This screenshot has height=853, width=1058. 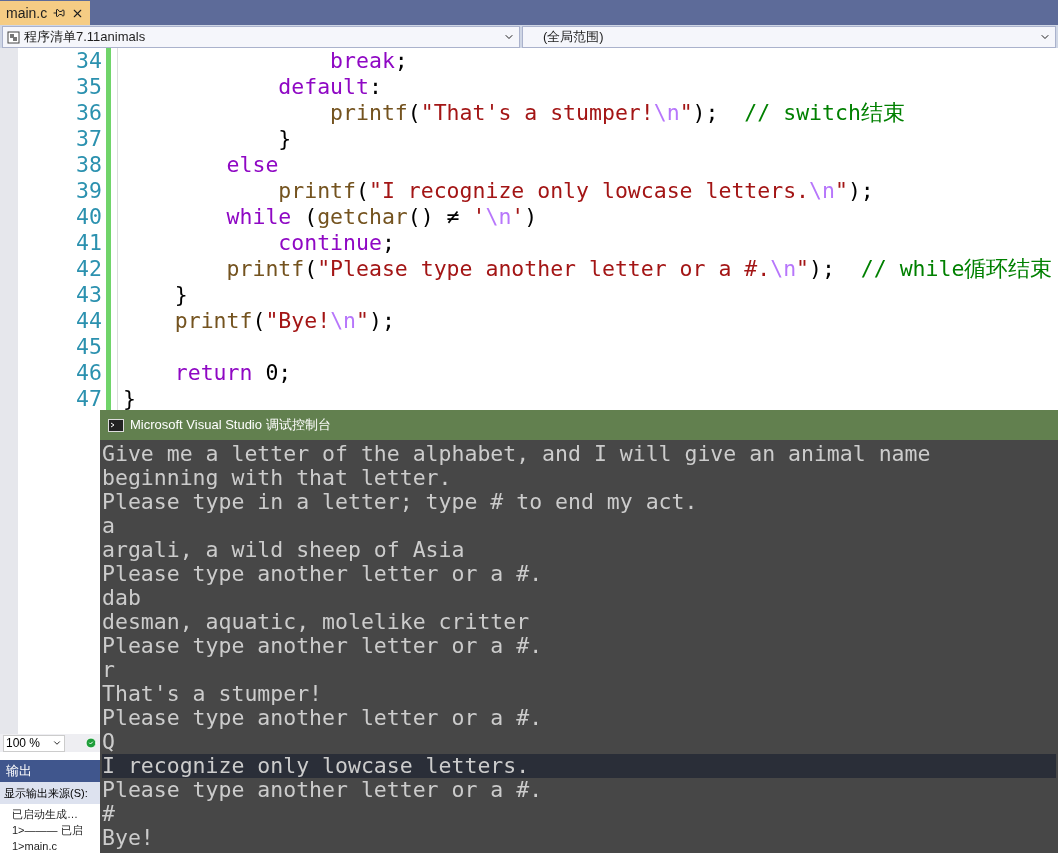 What do you see at coordinates (88, 87) in the screenshot?
I see `line-number: 35` at bounding box center [88, 87].